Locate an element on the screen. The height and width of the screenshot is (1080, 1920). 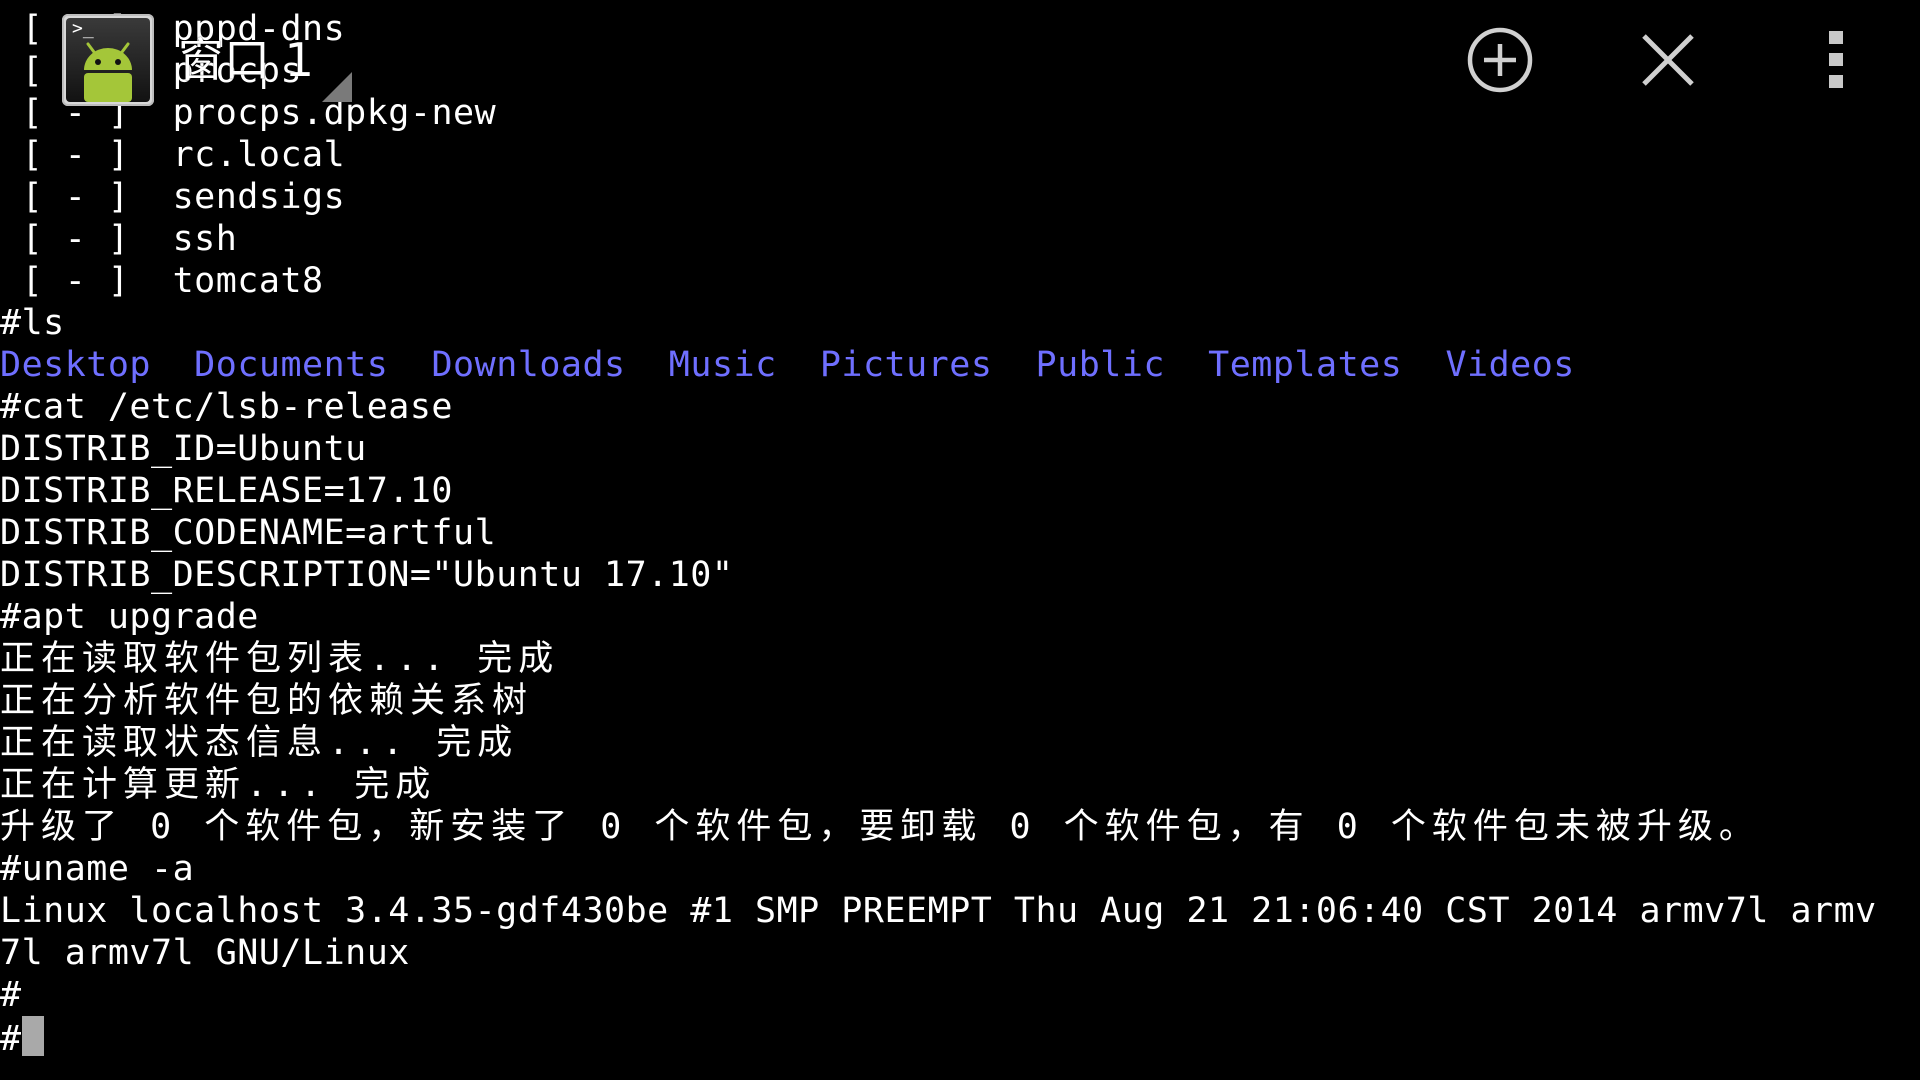
directory-item: Music is located at coordinates (722, 365).